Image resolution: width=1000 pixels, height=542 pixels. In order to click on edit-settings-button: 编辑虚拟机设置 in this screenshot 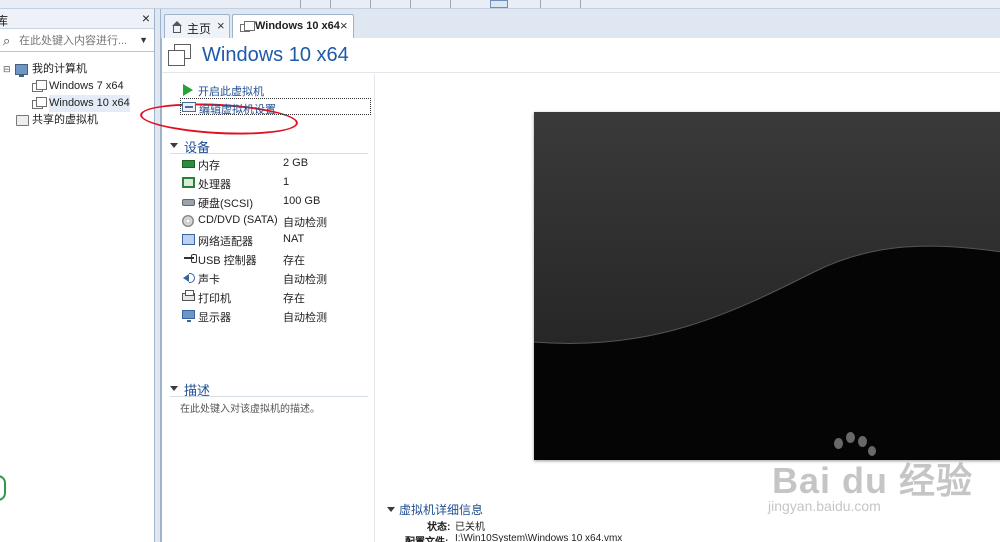, I will do `click(275, 107)`.